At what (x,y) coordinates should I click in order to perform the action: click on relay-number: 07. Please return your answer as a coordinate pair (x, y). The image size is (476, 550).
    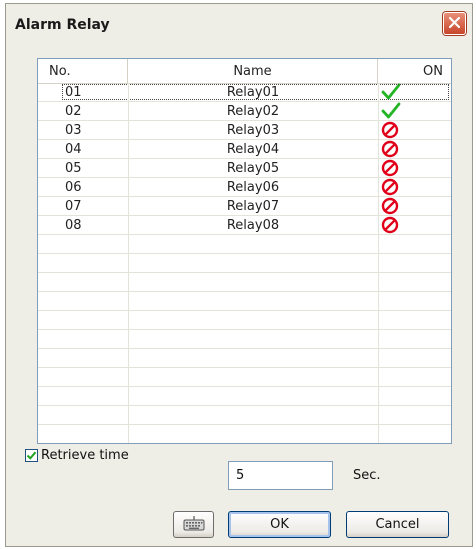
    Looking at the image, I should click on (73, 206).